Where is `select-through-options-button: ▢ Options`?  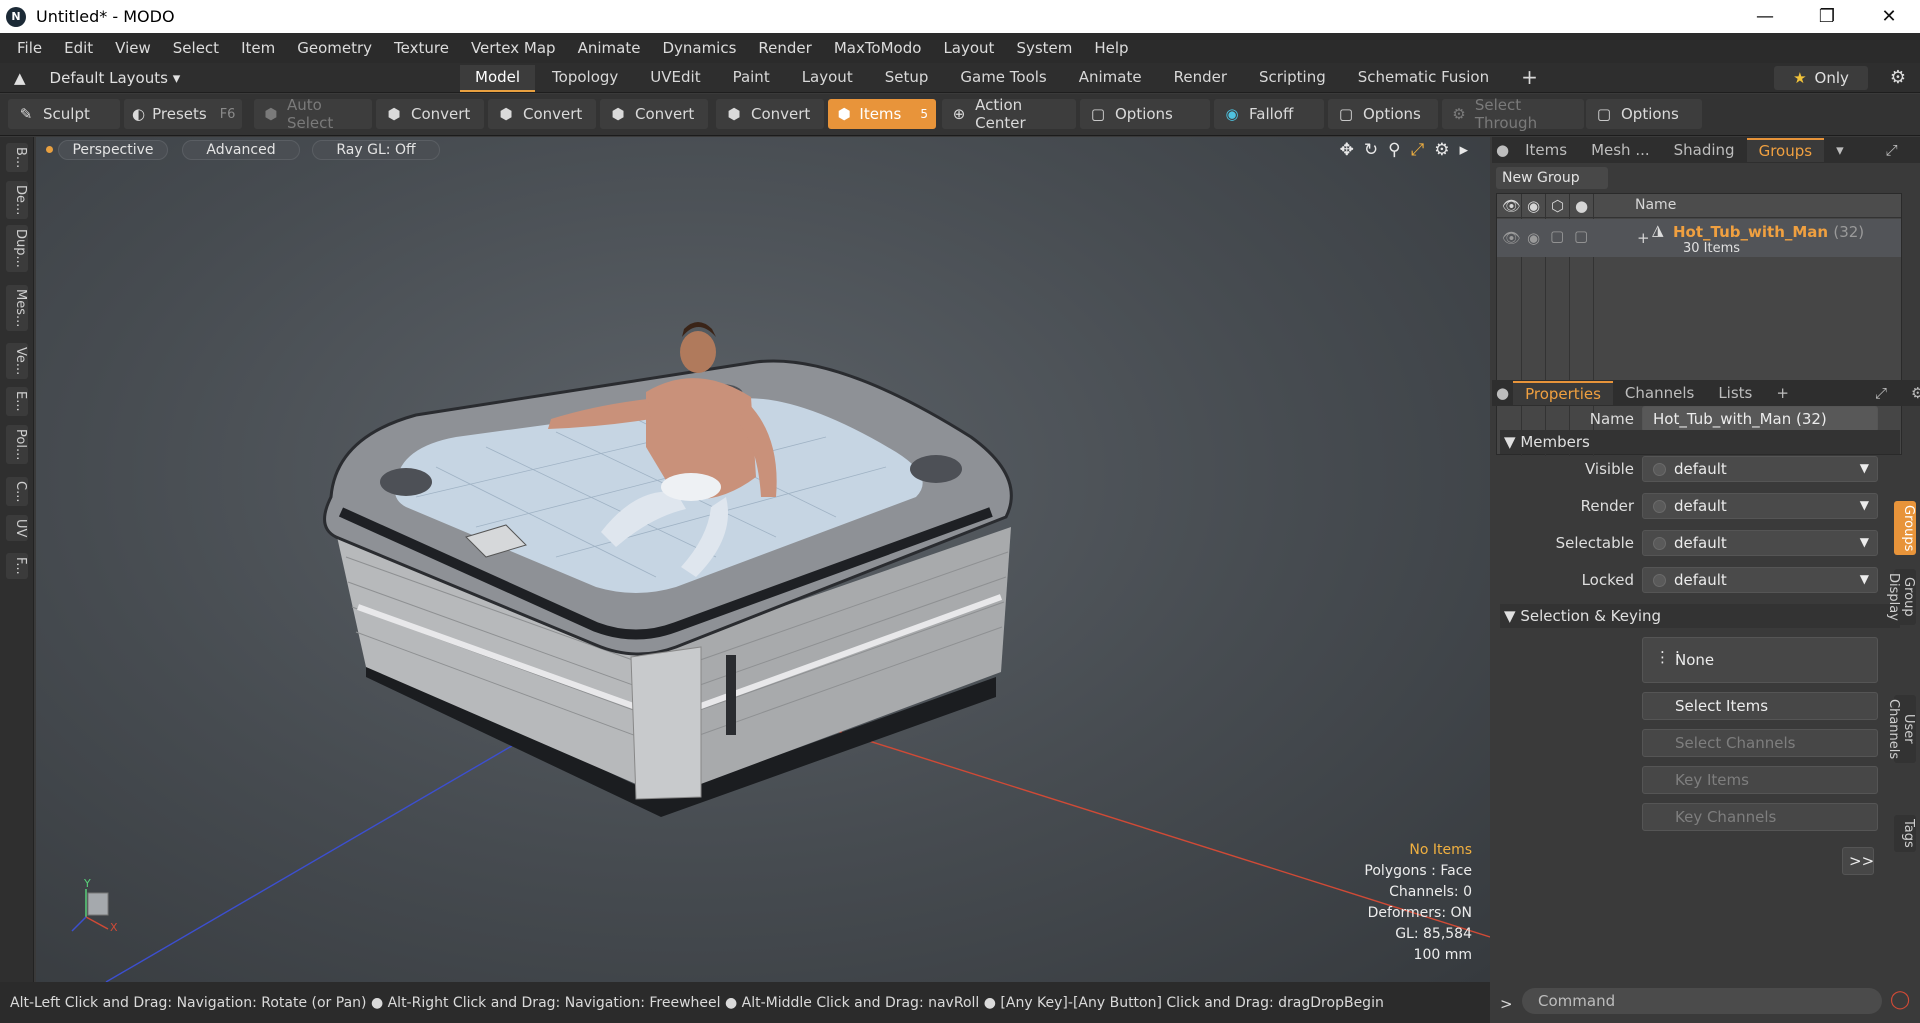 select-through-options-button: ▢ Options is located at coordinates (1644, 114).